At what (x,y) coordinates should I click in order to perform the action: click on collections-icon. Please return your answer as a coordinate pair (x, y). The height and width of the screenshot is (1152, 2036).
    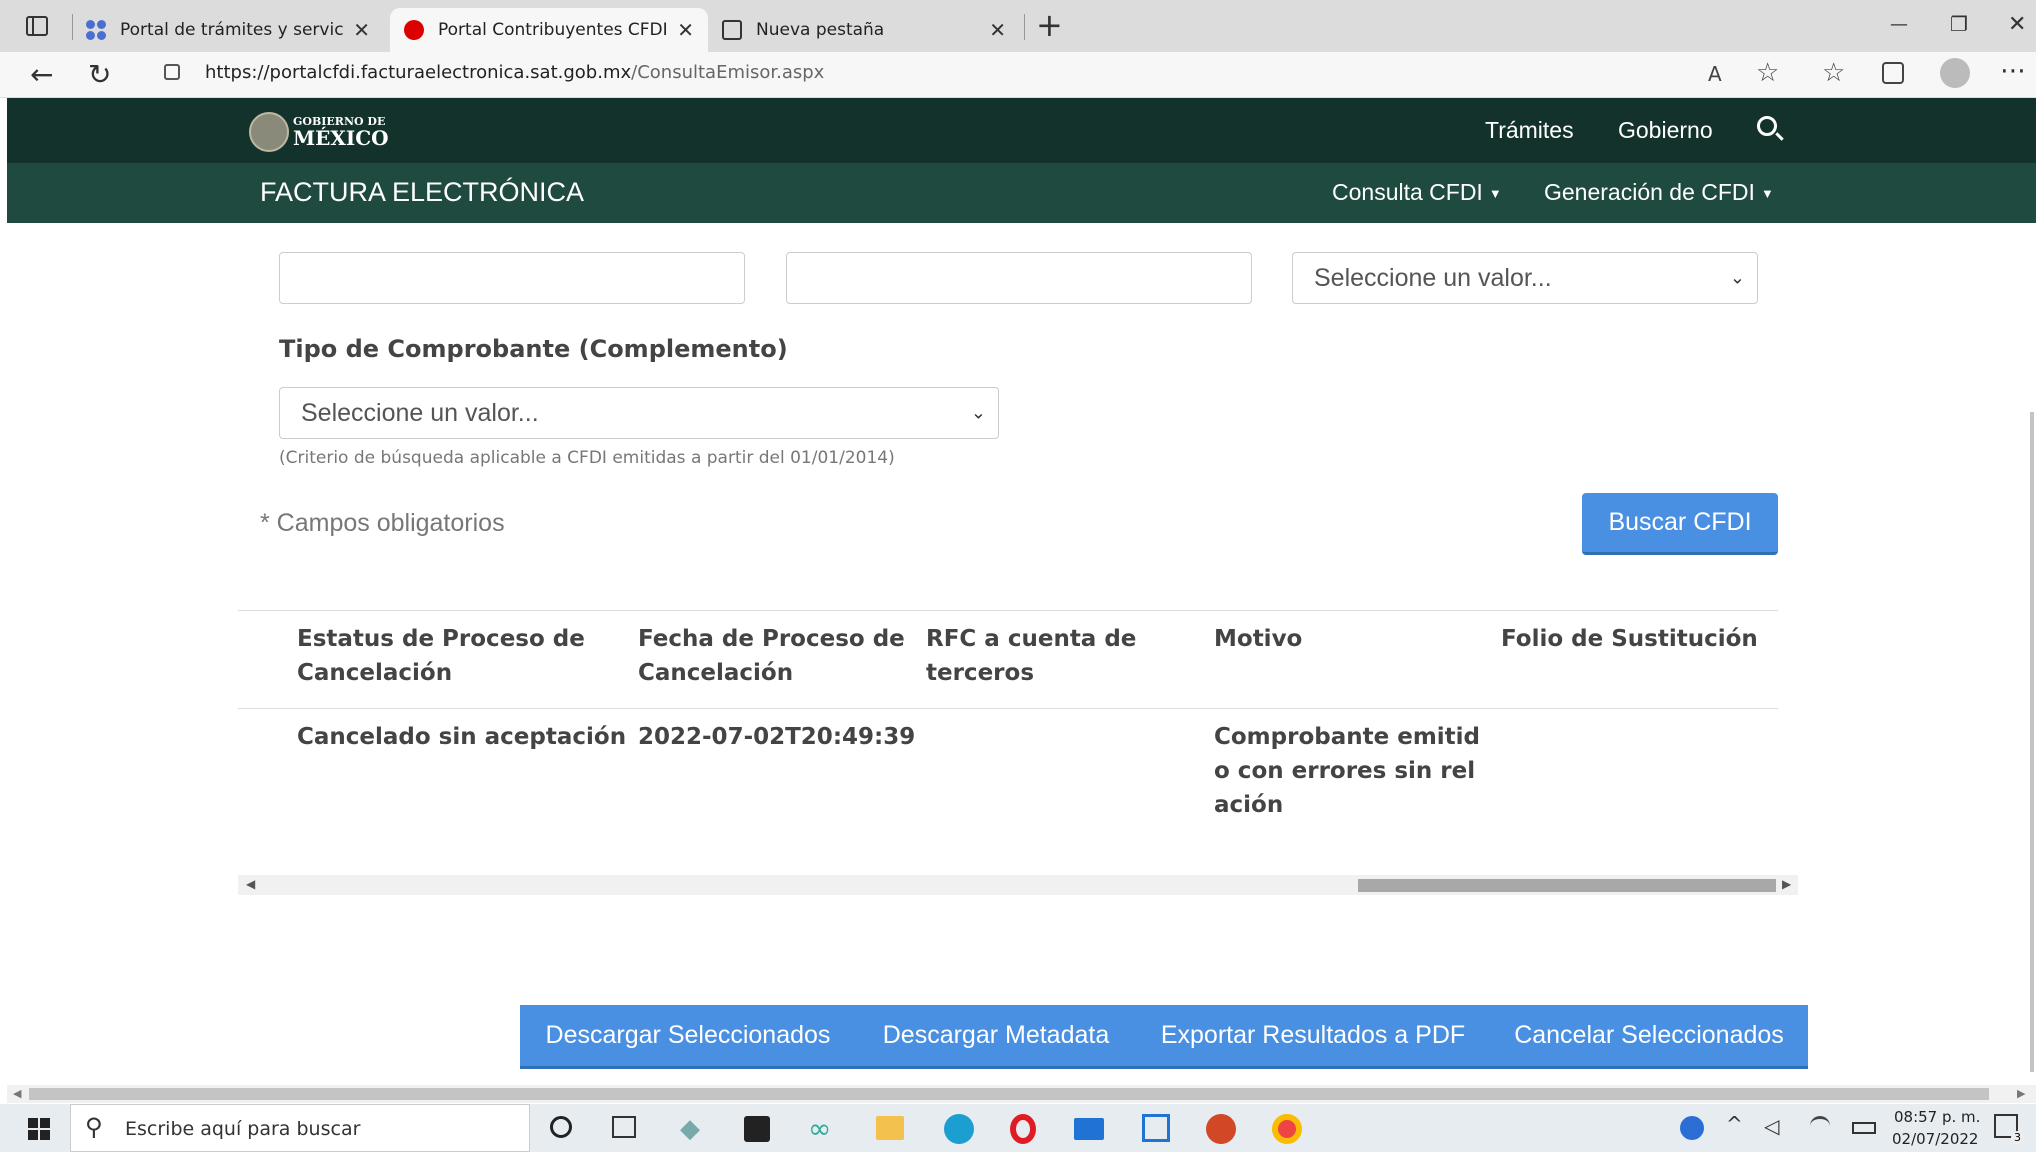
    Looking at the image, I should click on (1893, 73).